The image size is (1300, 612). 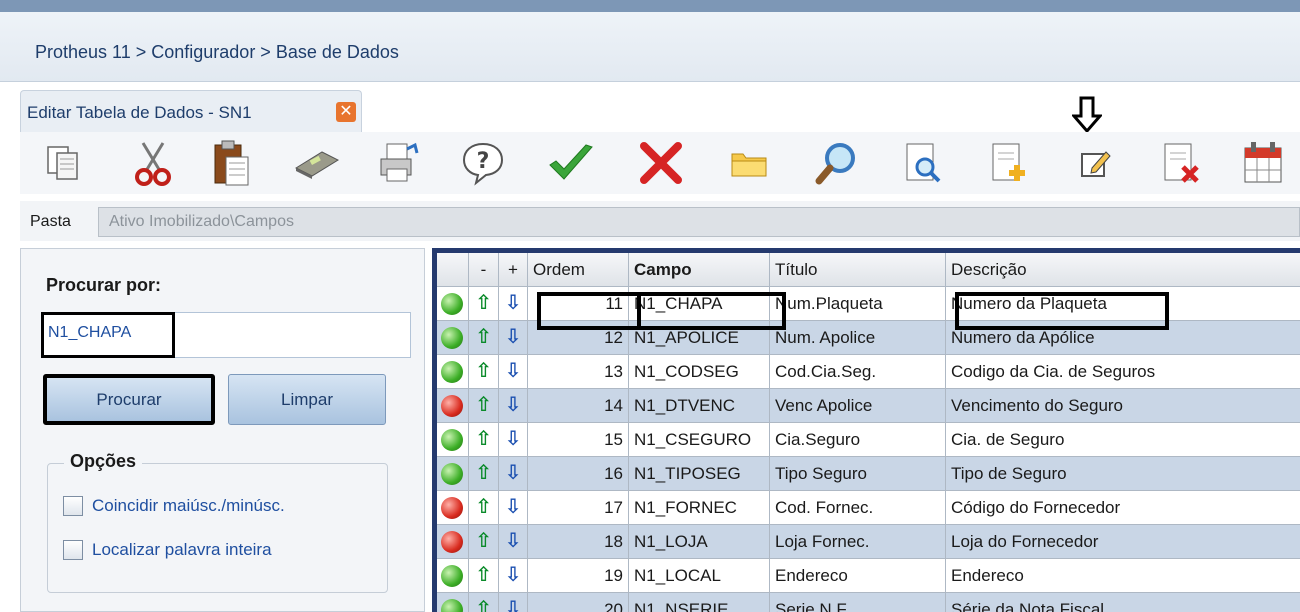 I want to click on clear-button: Limpar, so click(x=307, y=399).